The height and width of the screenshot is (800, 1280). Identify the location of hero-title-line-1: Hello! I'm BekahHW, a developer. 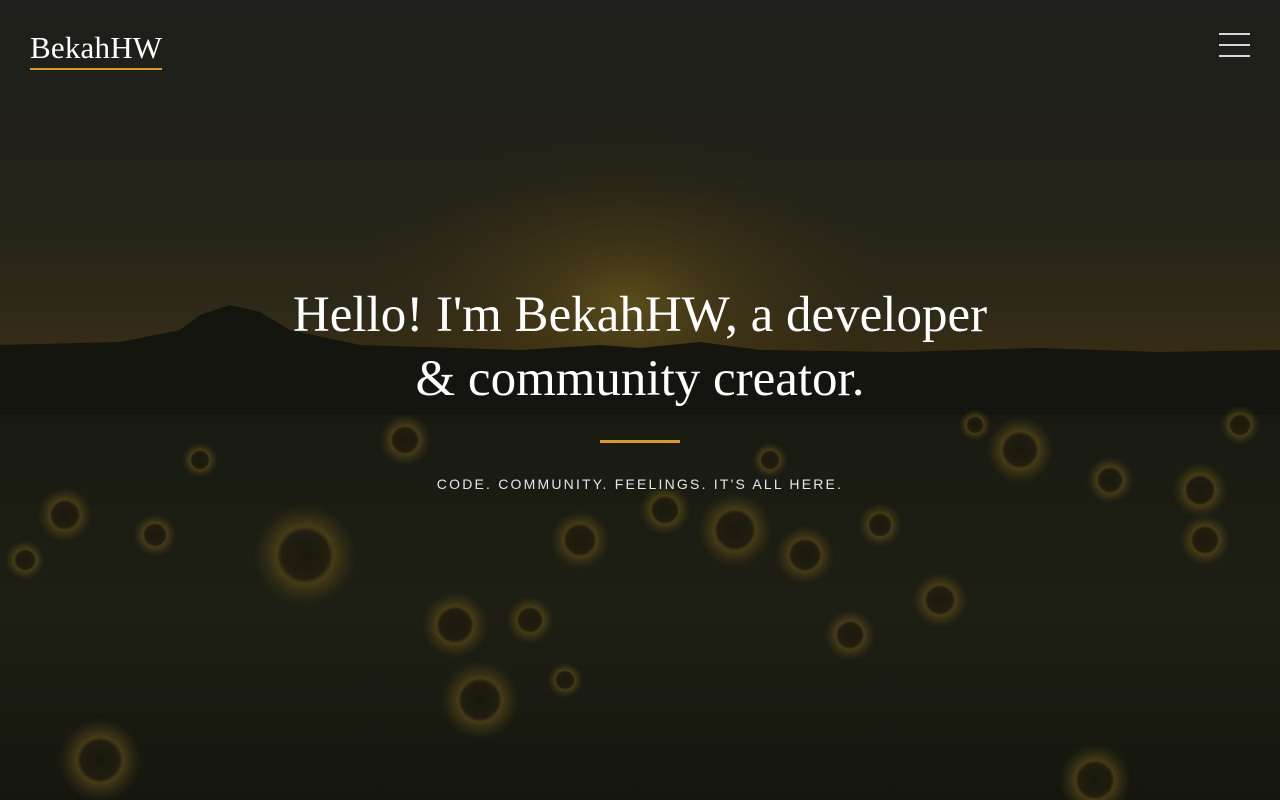
(640, 315).